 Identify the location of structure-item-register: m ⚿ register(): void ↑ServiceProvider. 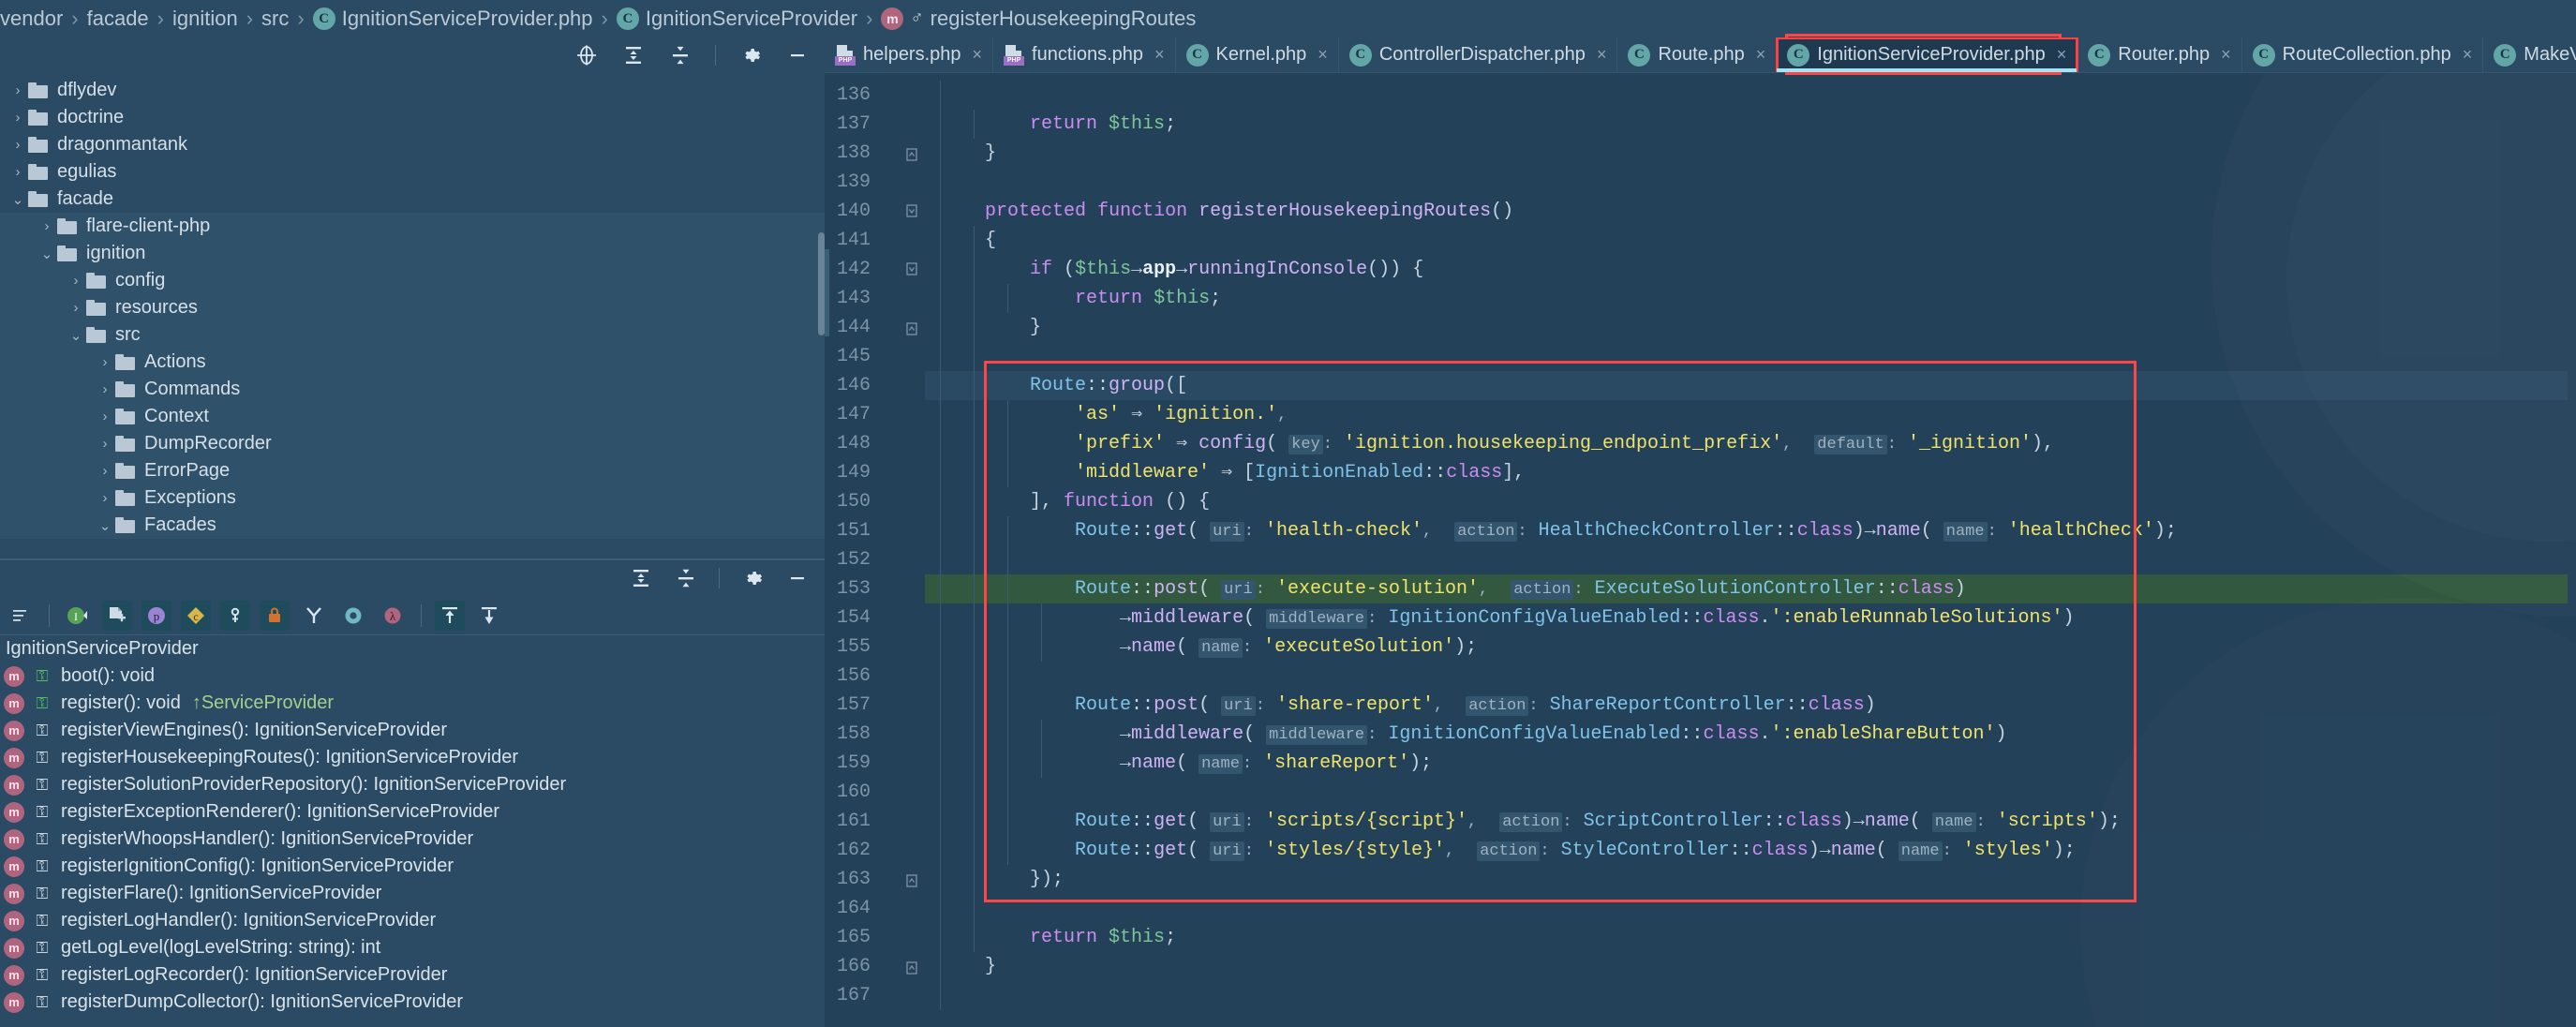
(412, 703).